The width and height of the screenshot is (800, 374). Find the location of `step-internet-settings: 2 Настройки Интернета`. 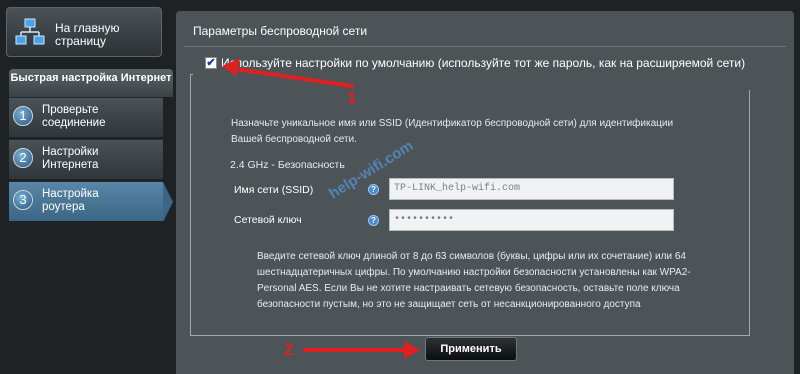

step-internet-settings: 2 Настройки Интернета is located at coordinates (86, 159).